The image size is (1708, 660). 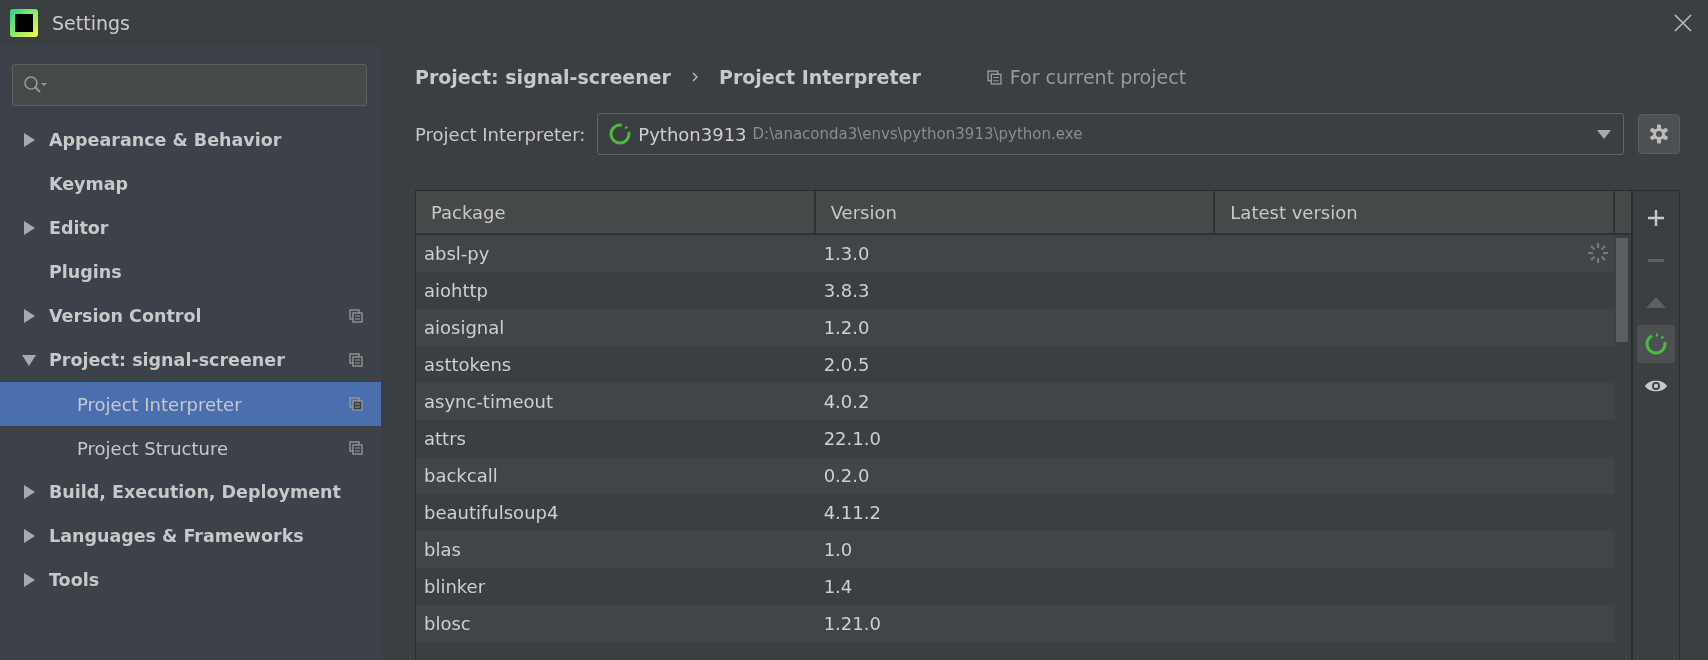 I want to click on minus-icon, so click(x=1656, y=260).